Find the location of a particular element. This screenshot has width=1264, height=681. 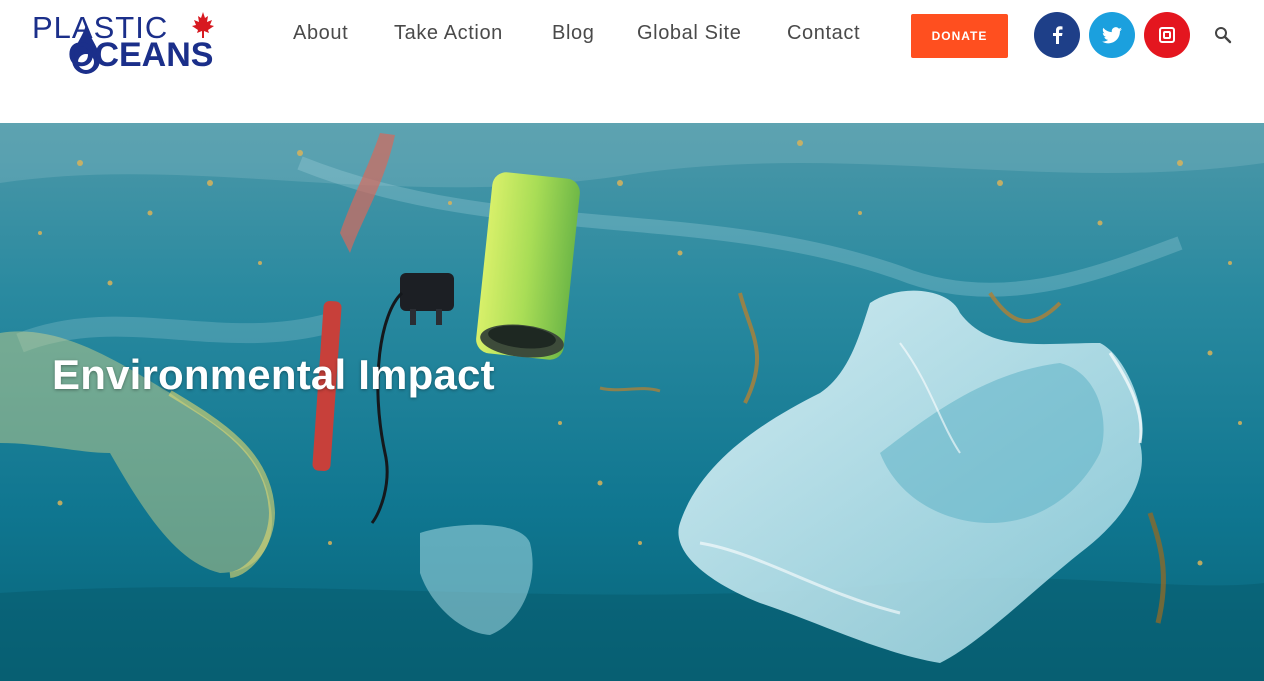

facebook-button is located at coordinates (1057, 35).